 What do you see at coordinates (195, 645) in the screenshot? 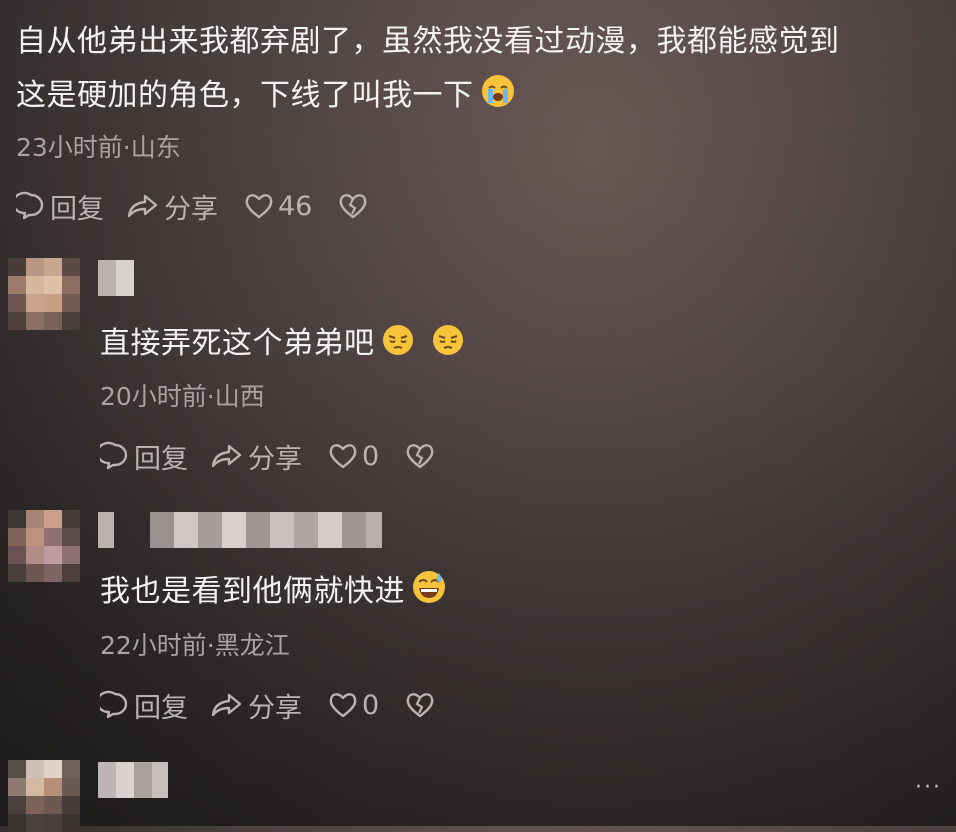
I see `comment-3-meta: 22小时前·黑龙江` at bounding box center [195, 645].